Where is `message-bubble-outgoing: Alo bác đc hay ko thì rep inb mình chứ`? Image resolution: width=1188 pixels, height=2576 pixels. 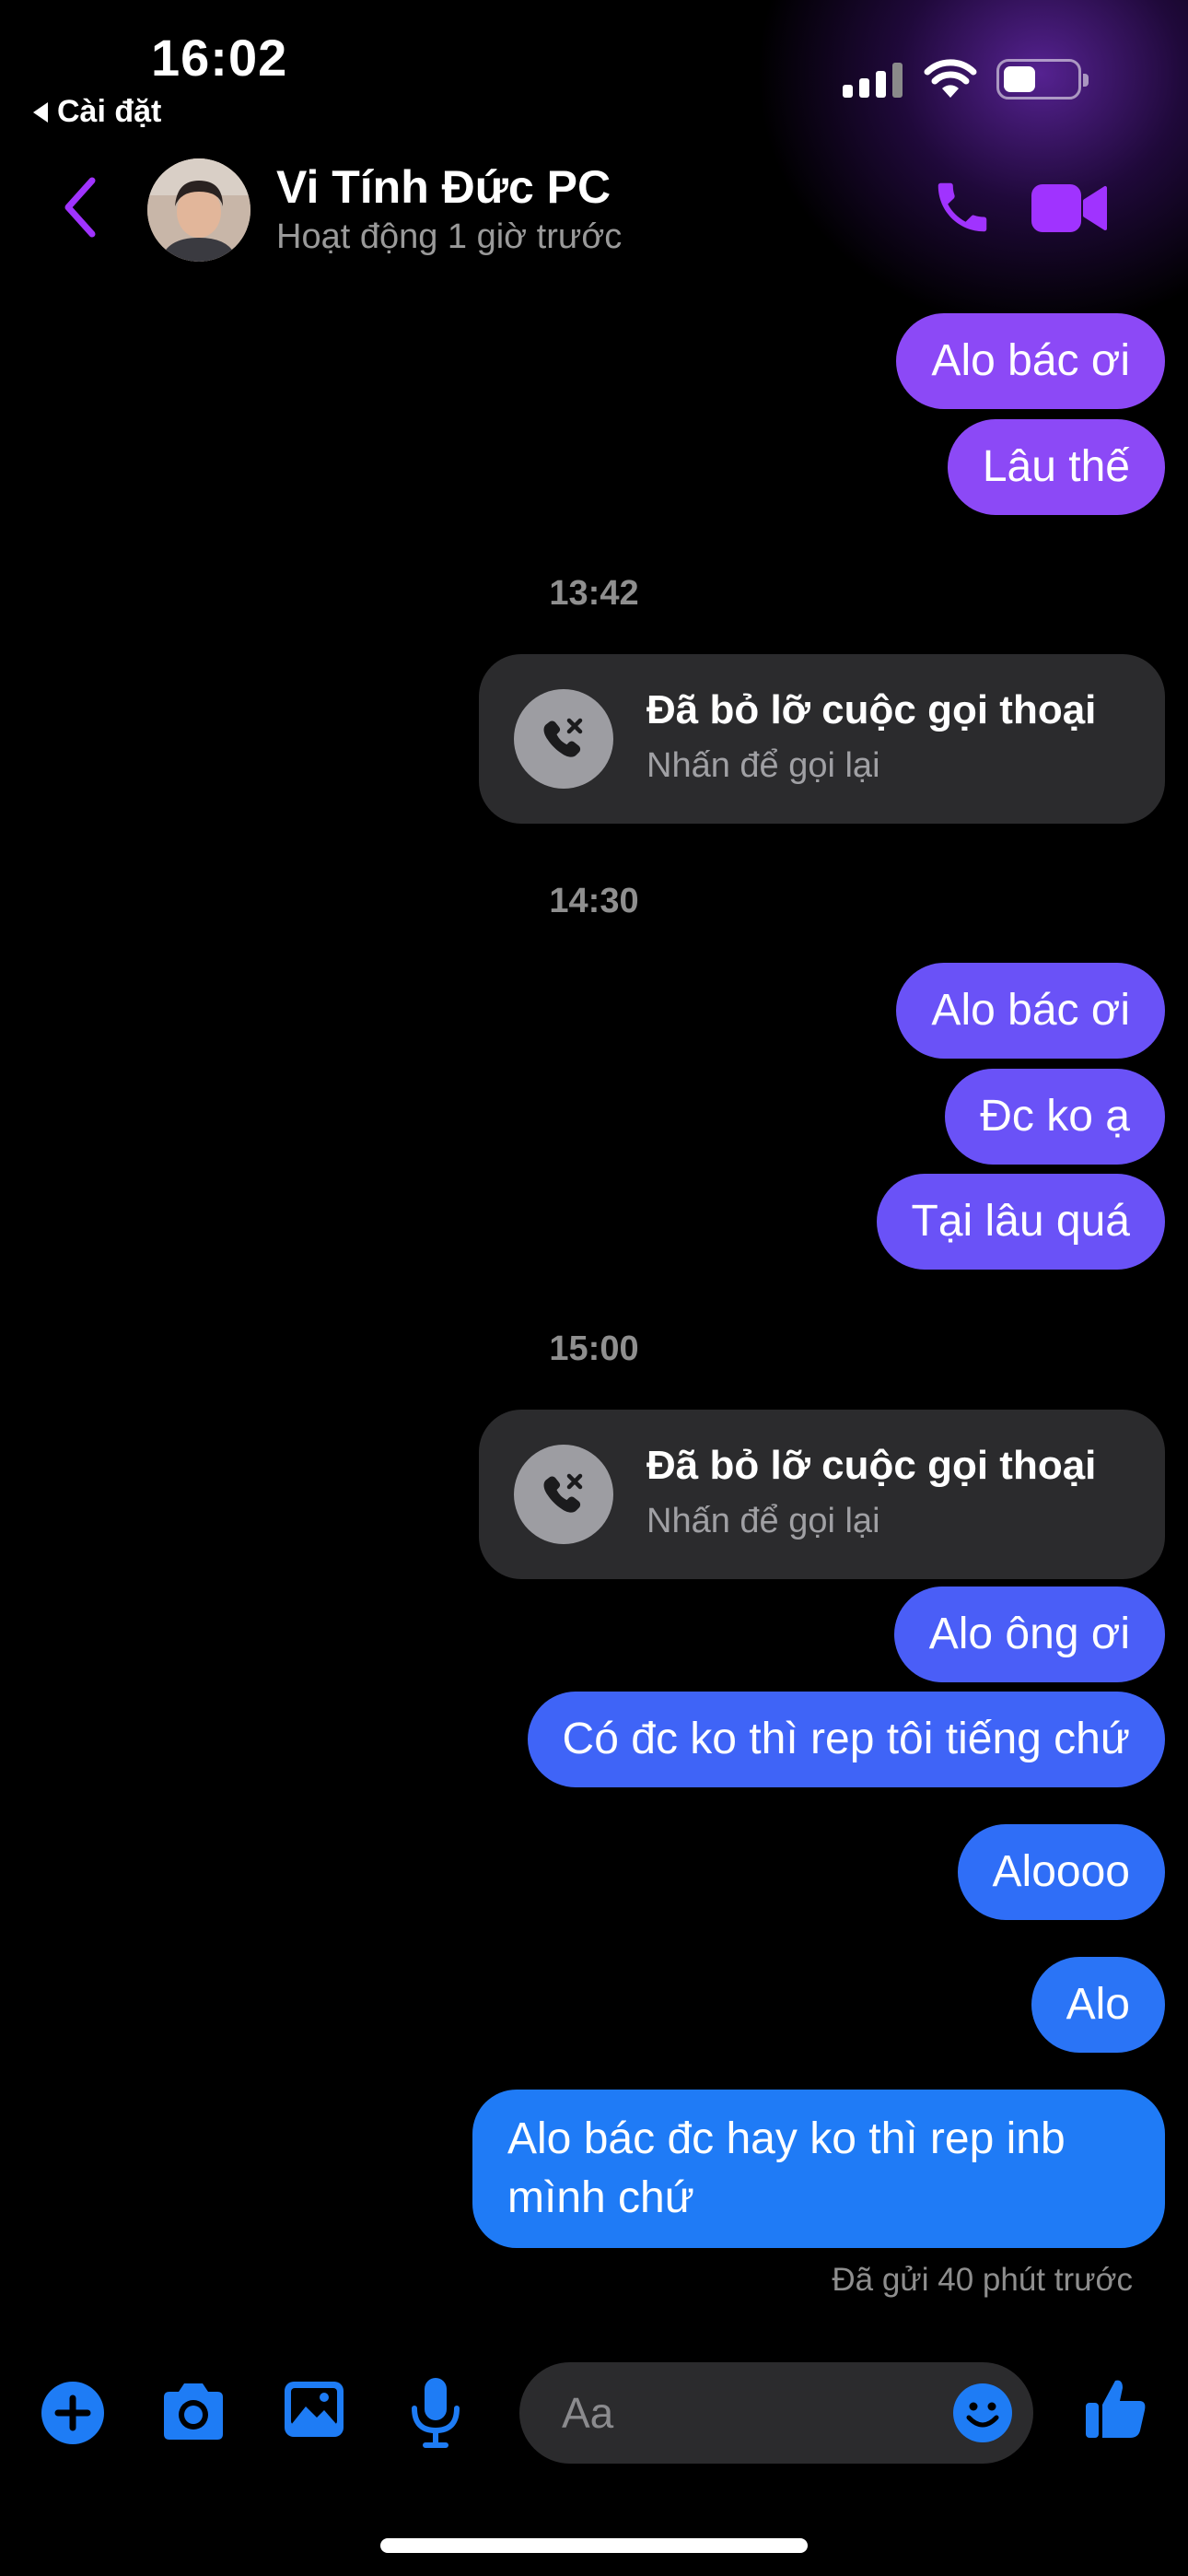 message-bubble-outgoing: Alo bác đc hay ko thì rep inb mình chứ is located at coordinates (818, 2169).